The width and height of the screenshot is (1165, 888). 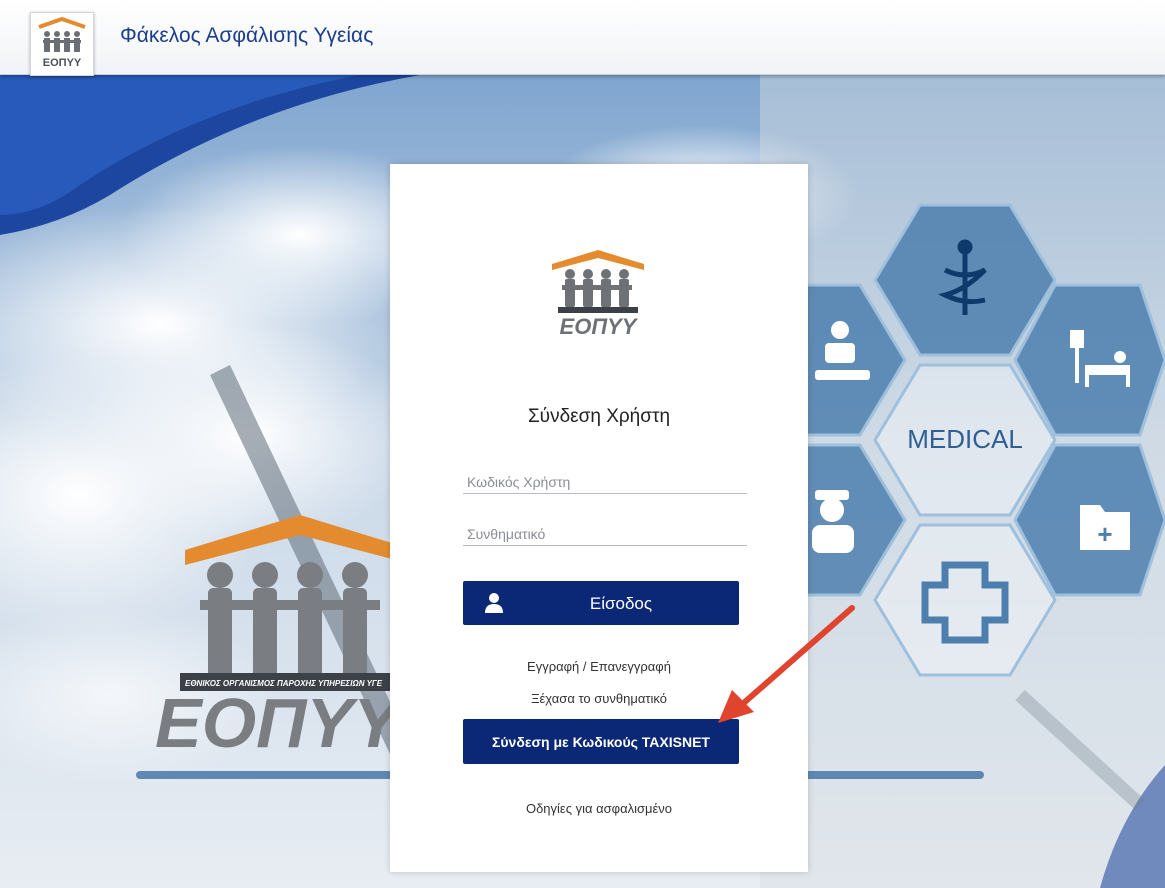 I want to click on taxisnet-login-button: Σύνδεση με Κωδικούς TAXISNET, so click(x=601, y=741).